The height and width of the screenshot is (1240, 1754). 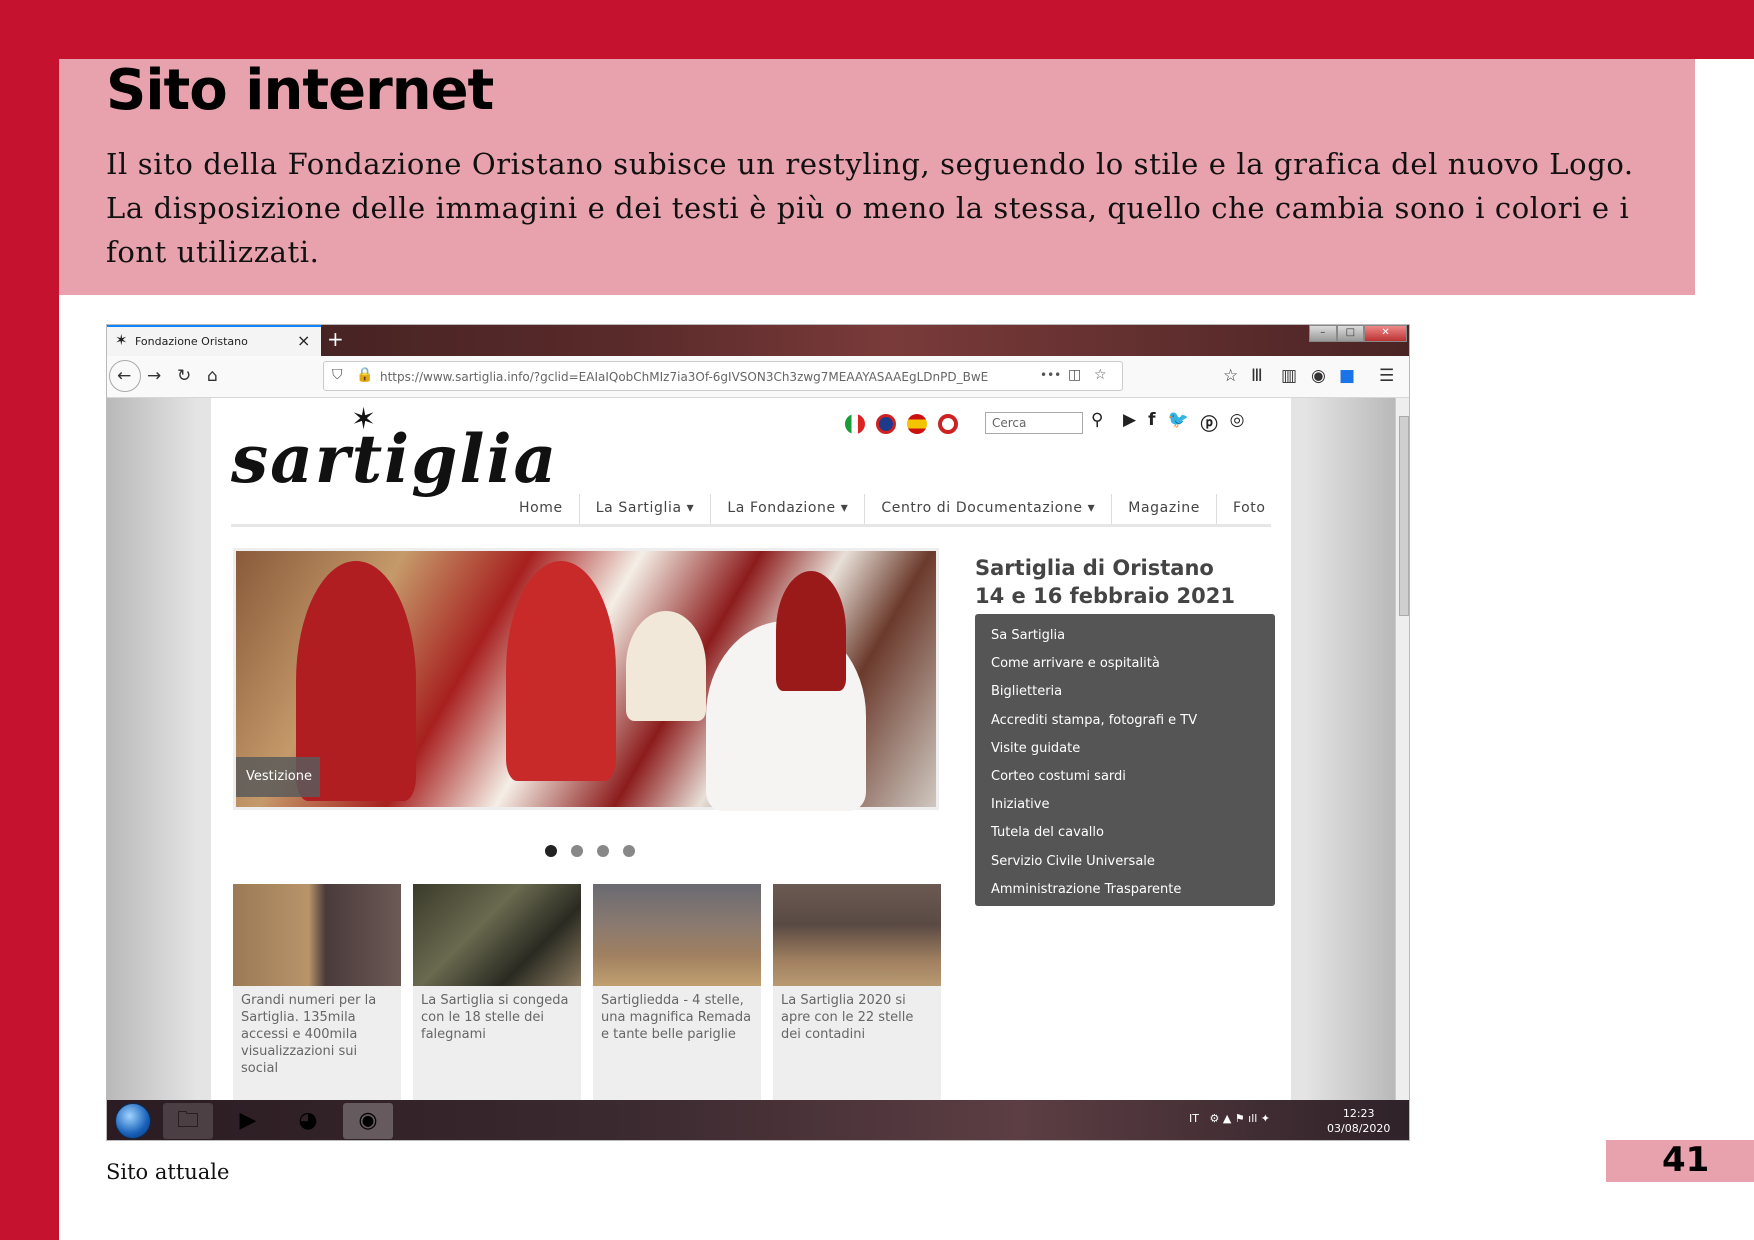 I want to click on clock: 12:23 03/08/2020, so click(x=1358, y=1121).